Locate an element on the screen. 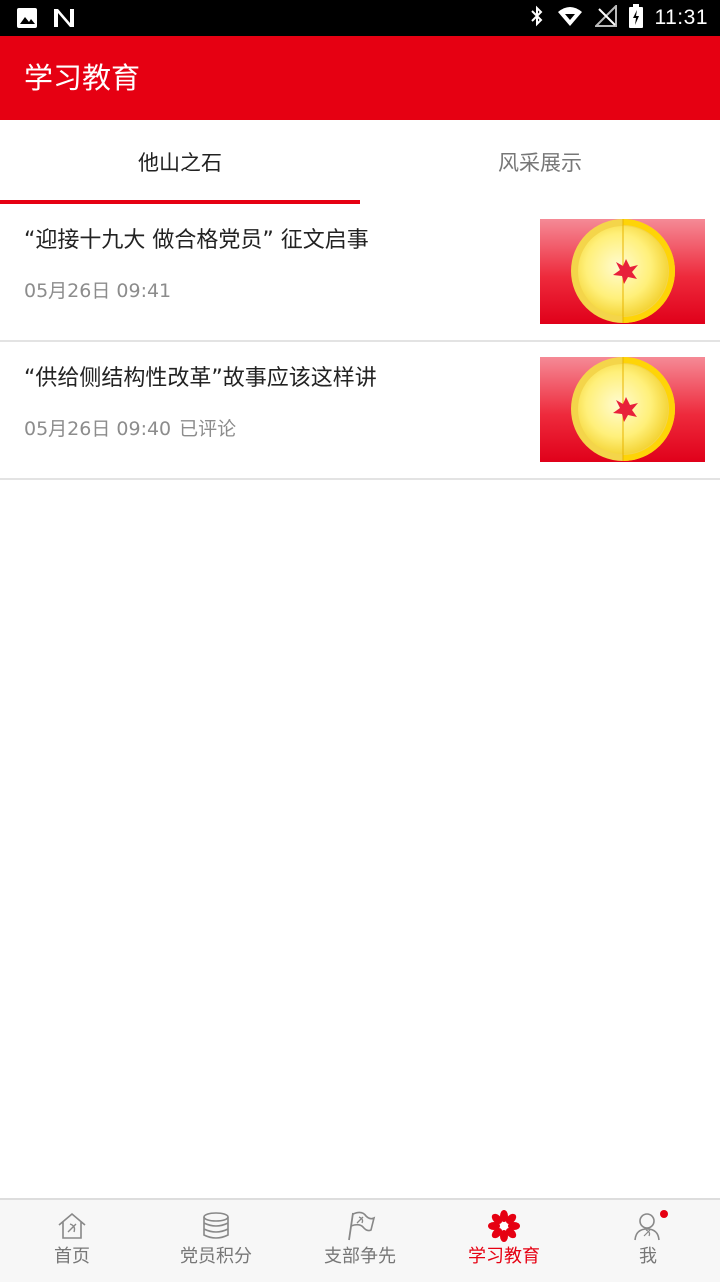 The image size is (720, 1282). image-icon is located at coordinates (27, 20).